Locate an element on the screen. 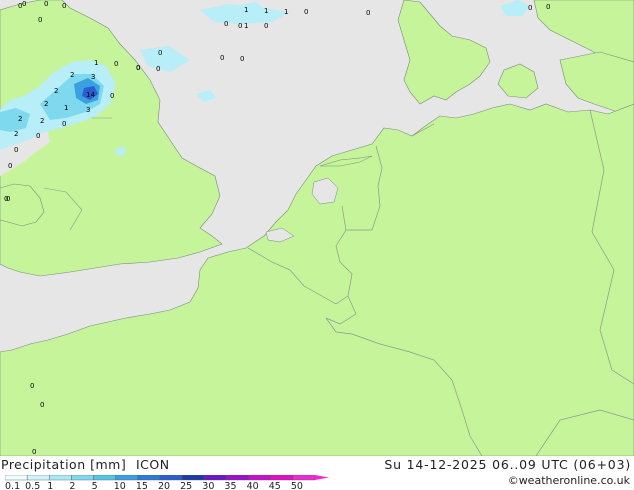  legend-tick-label: 20 is located at coordinates (164, 485).